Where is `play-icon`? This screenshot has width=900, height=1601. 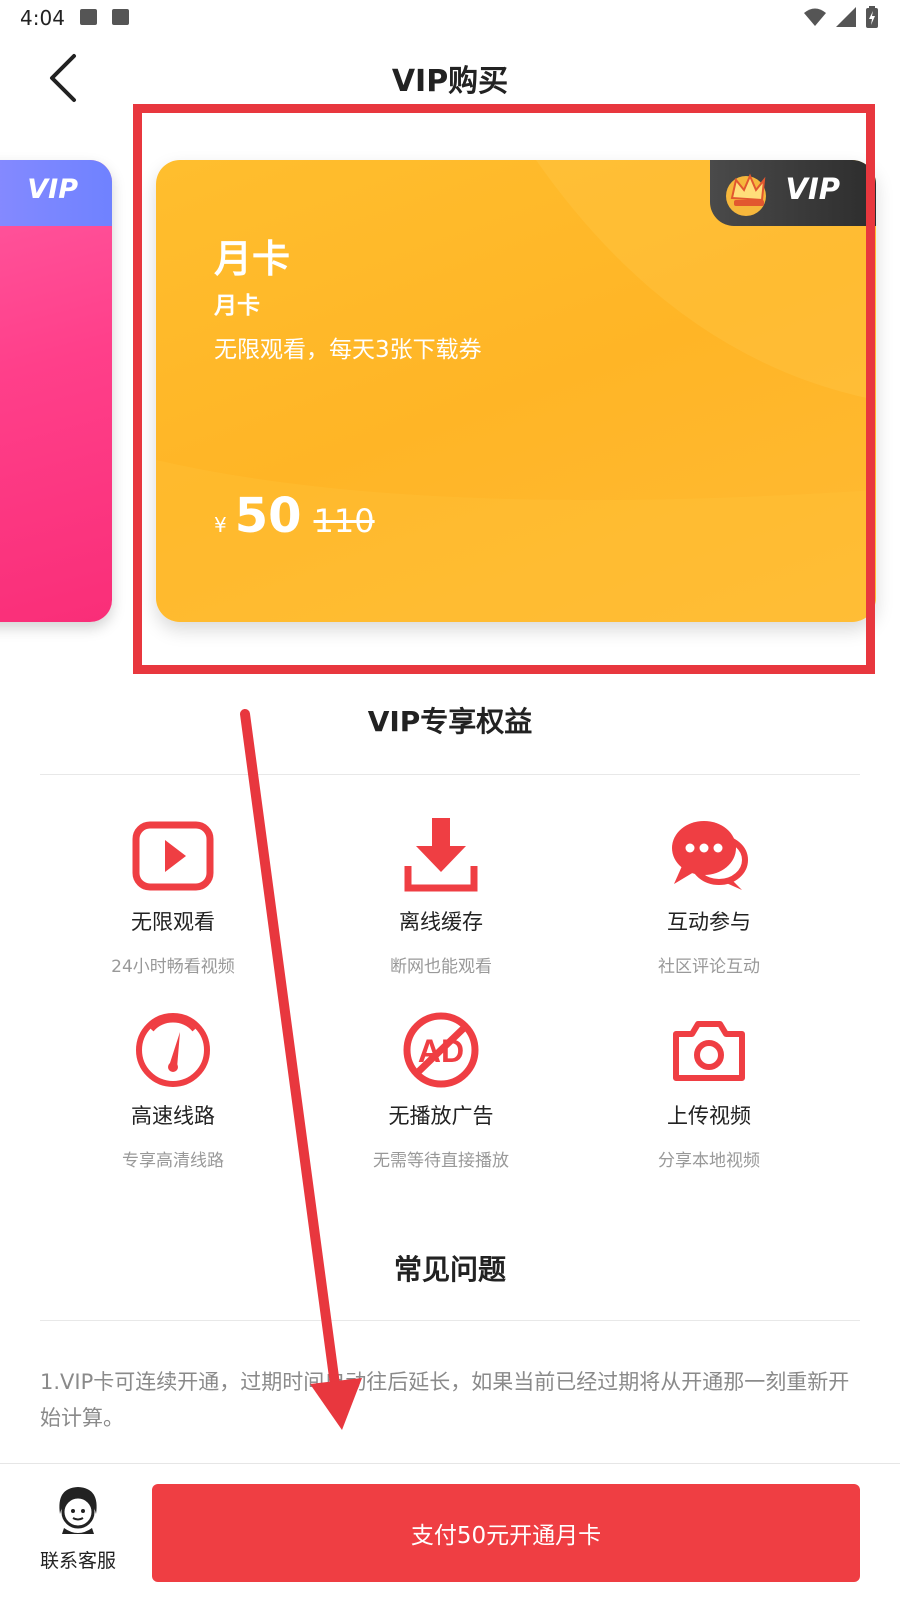
play-icon is located at coordinates (173, 856).